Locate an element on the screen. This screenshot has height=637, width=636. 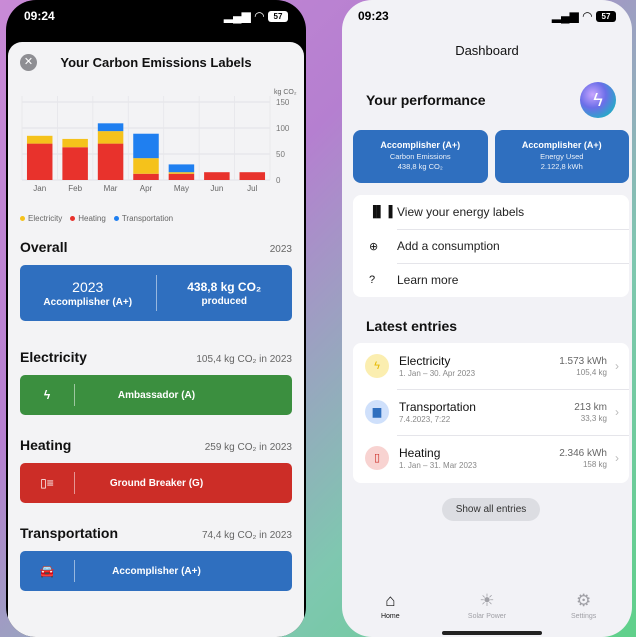
show-all-entries-button: Show all entries is located at coordinates (491, 509).